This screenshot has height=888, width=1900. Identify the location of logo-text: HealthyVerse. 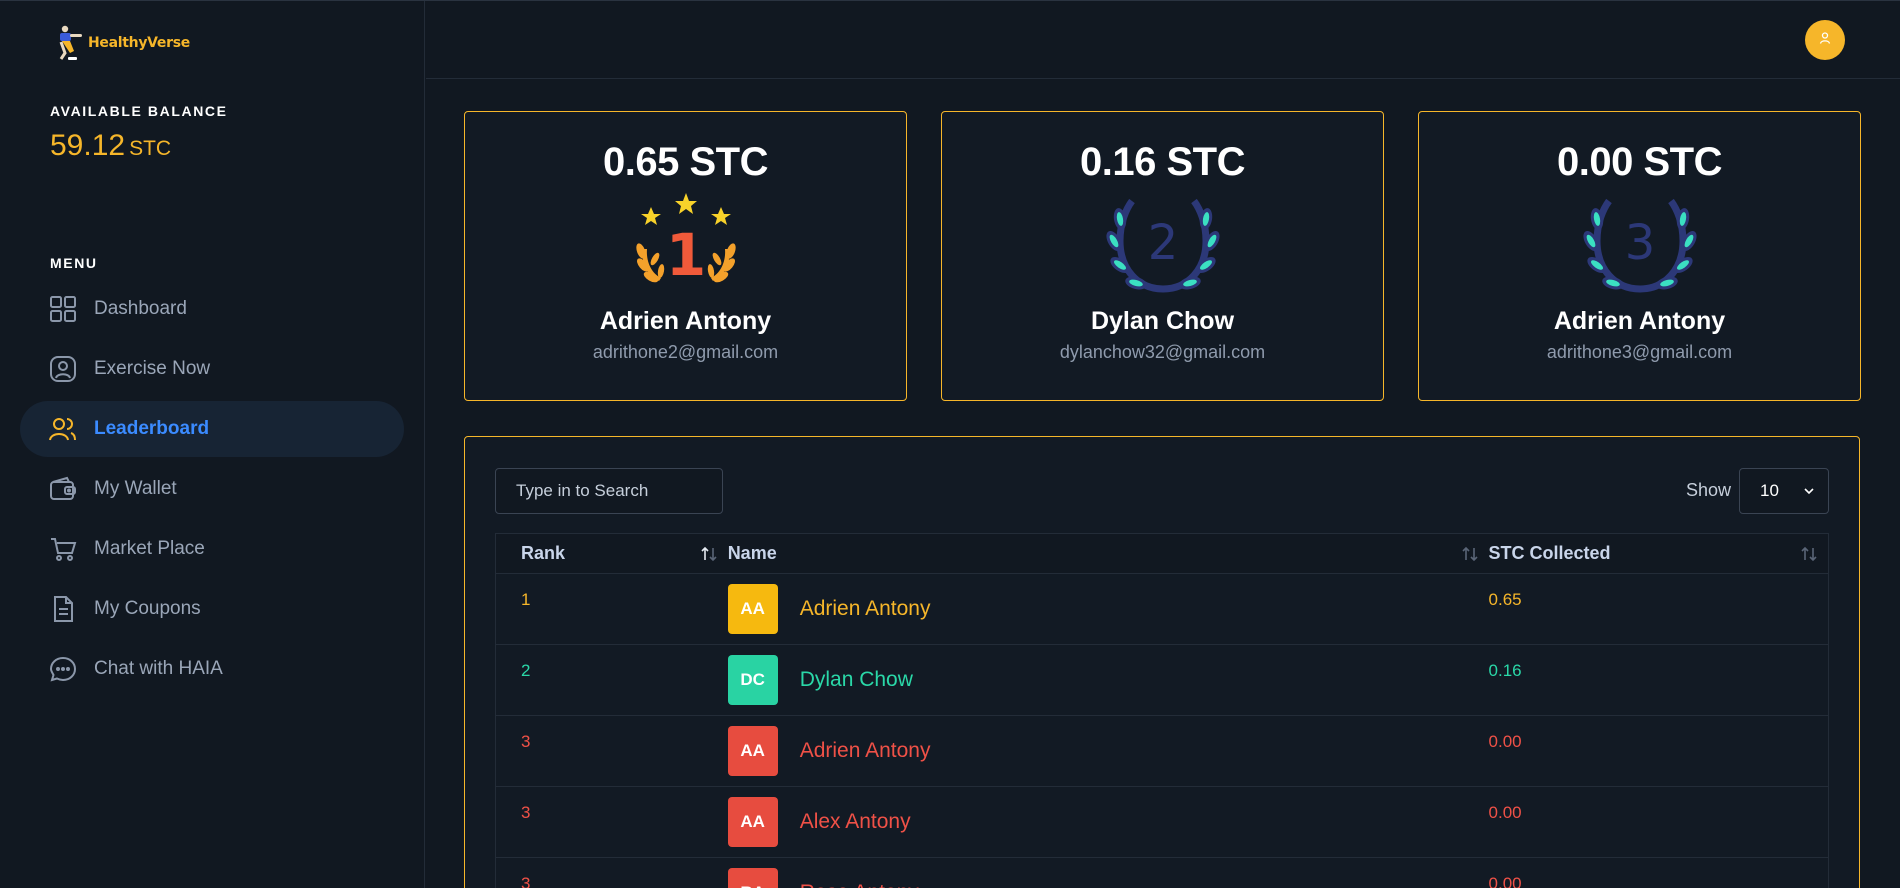
(139, 43).